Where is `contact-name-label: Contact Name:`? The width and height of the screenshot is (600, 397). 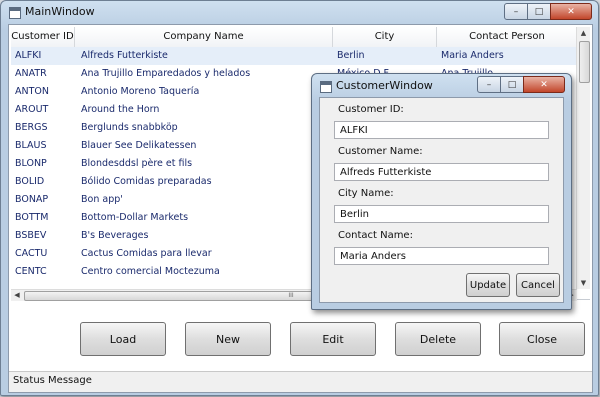
contact-name-label: Contact Name: is located at coordinates (375, 235).